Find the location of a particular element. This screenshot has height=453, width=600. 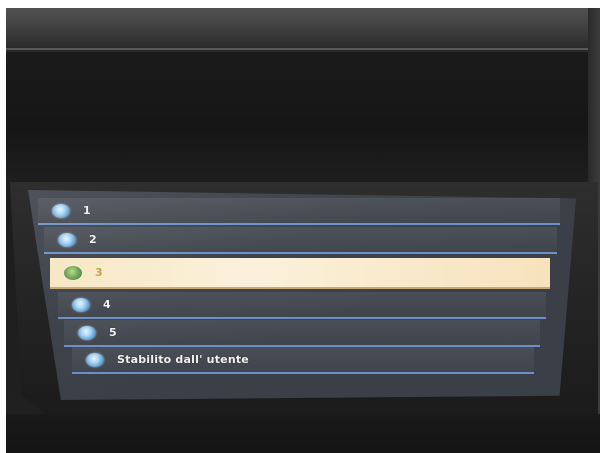

device-bottom-strip is located at coordinates (303, 433).